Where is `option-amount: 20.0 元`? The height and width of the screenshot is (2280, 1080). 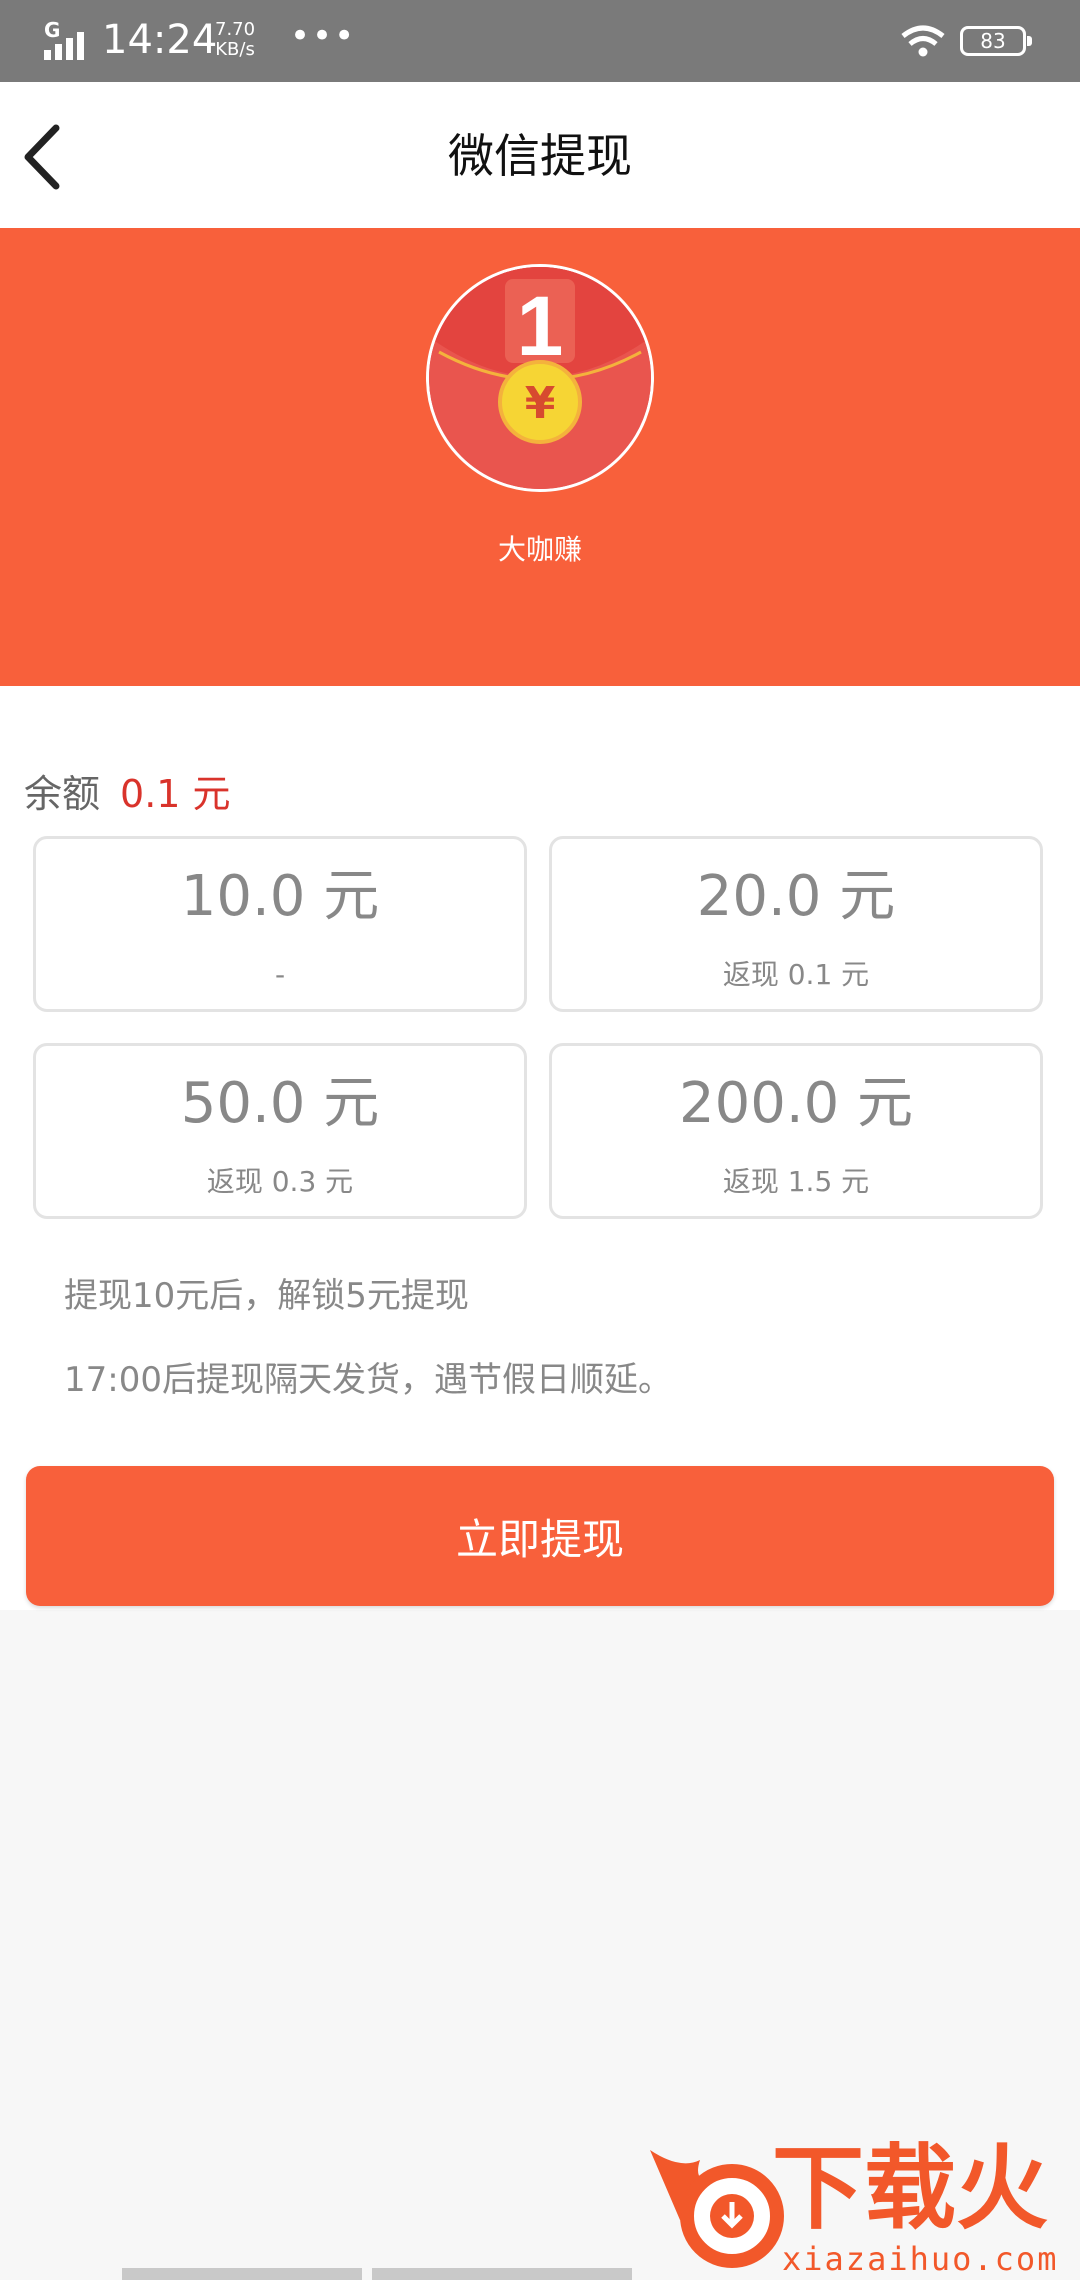
option-amount: 20.0 元 is located at coordinates (796, 896).